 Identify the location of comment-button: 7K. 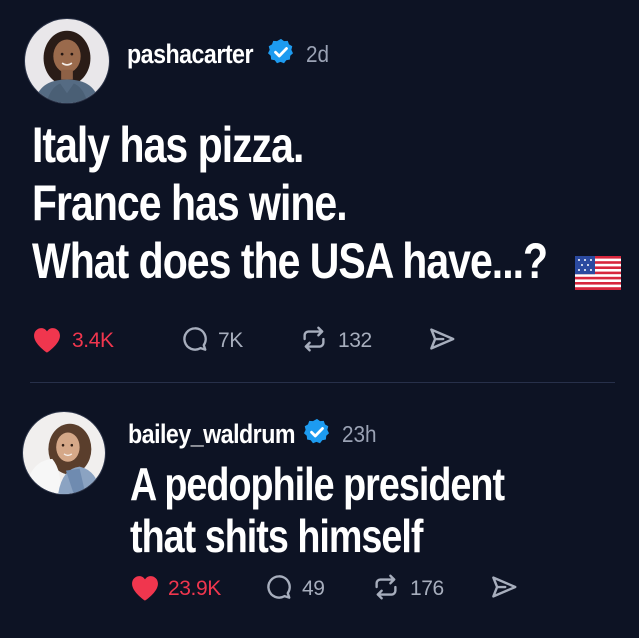
(239, 341).